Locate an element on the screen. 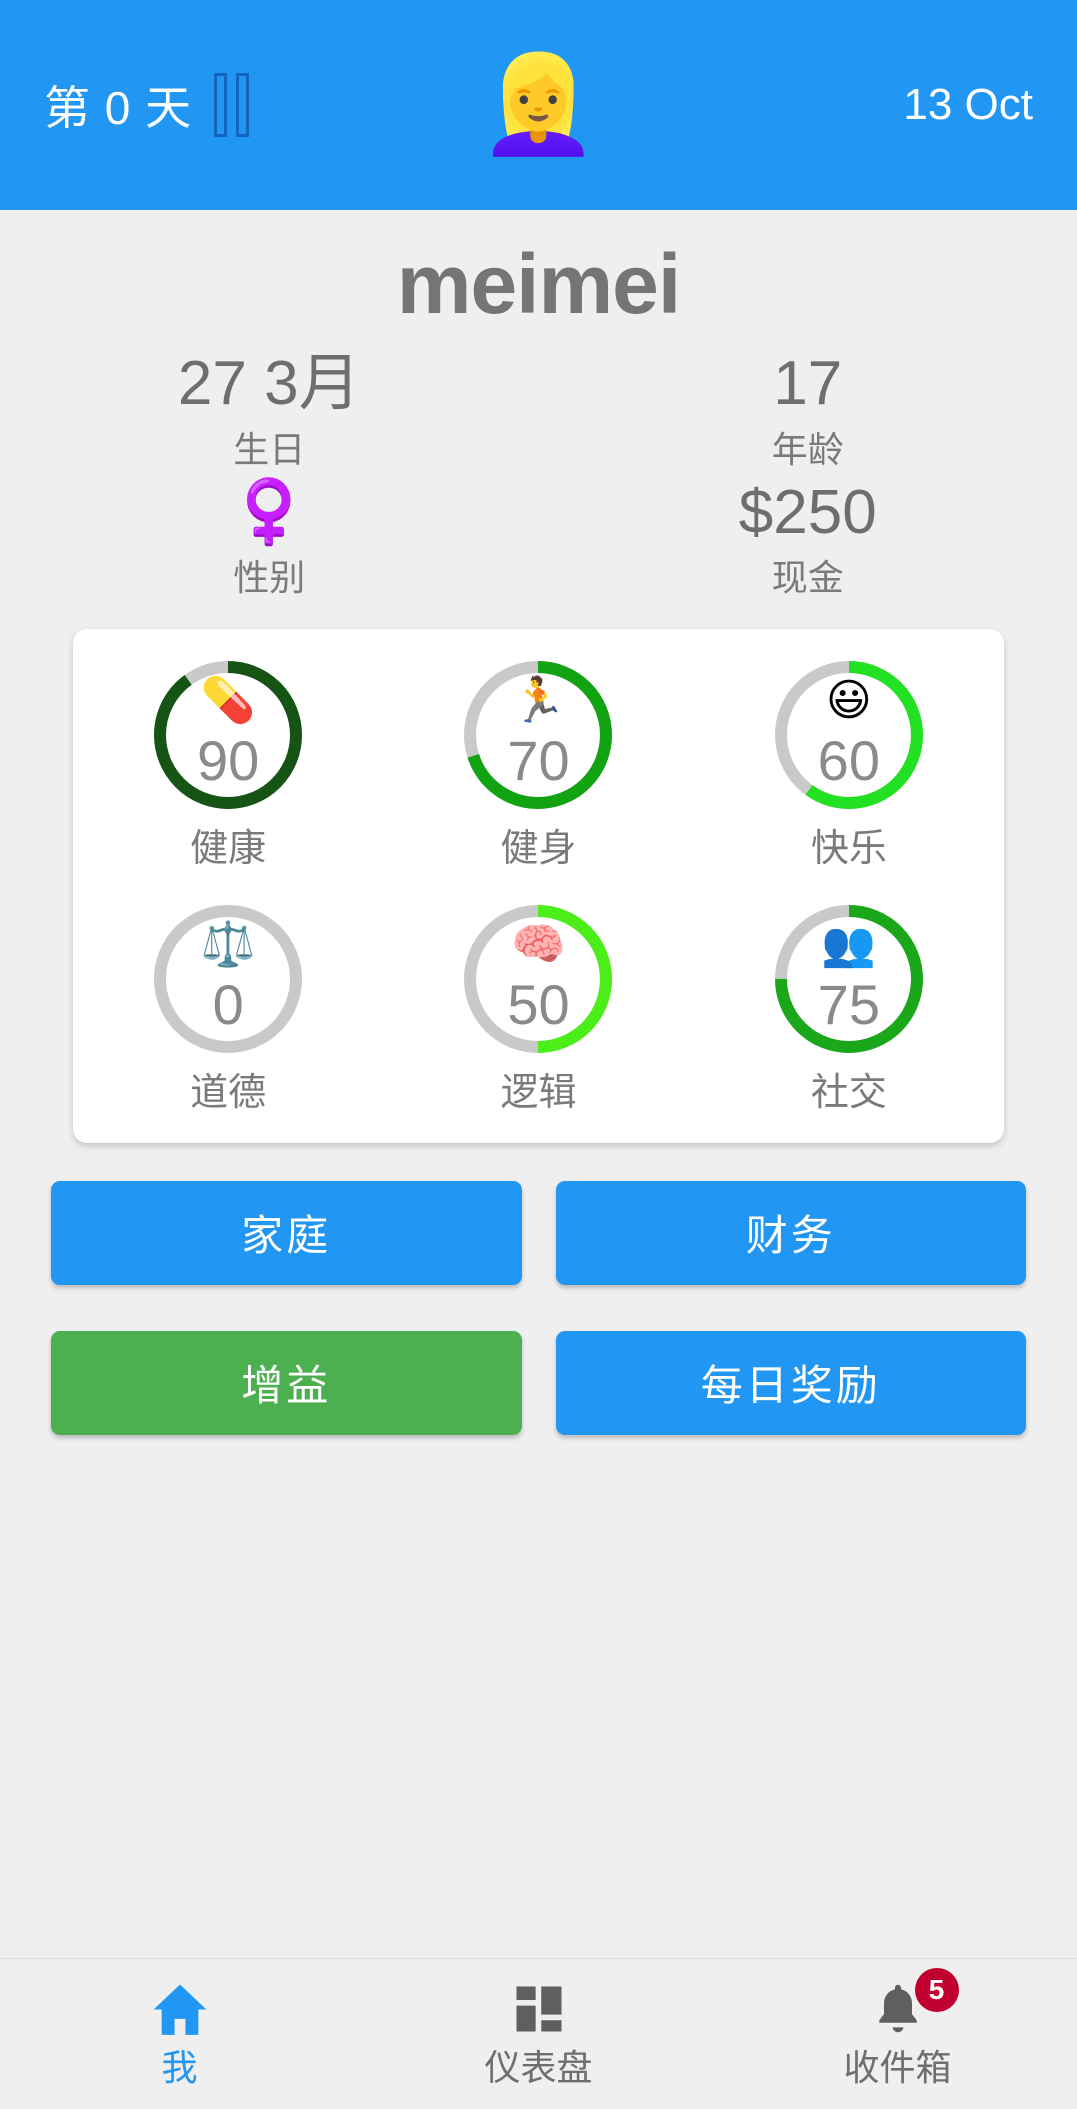  home-icon is located at coordinates (180, 2009).